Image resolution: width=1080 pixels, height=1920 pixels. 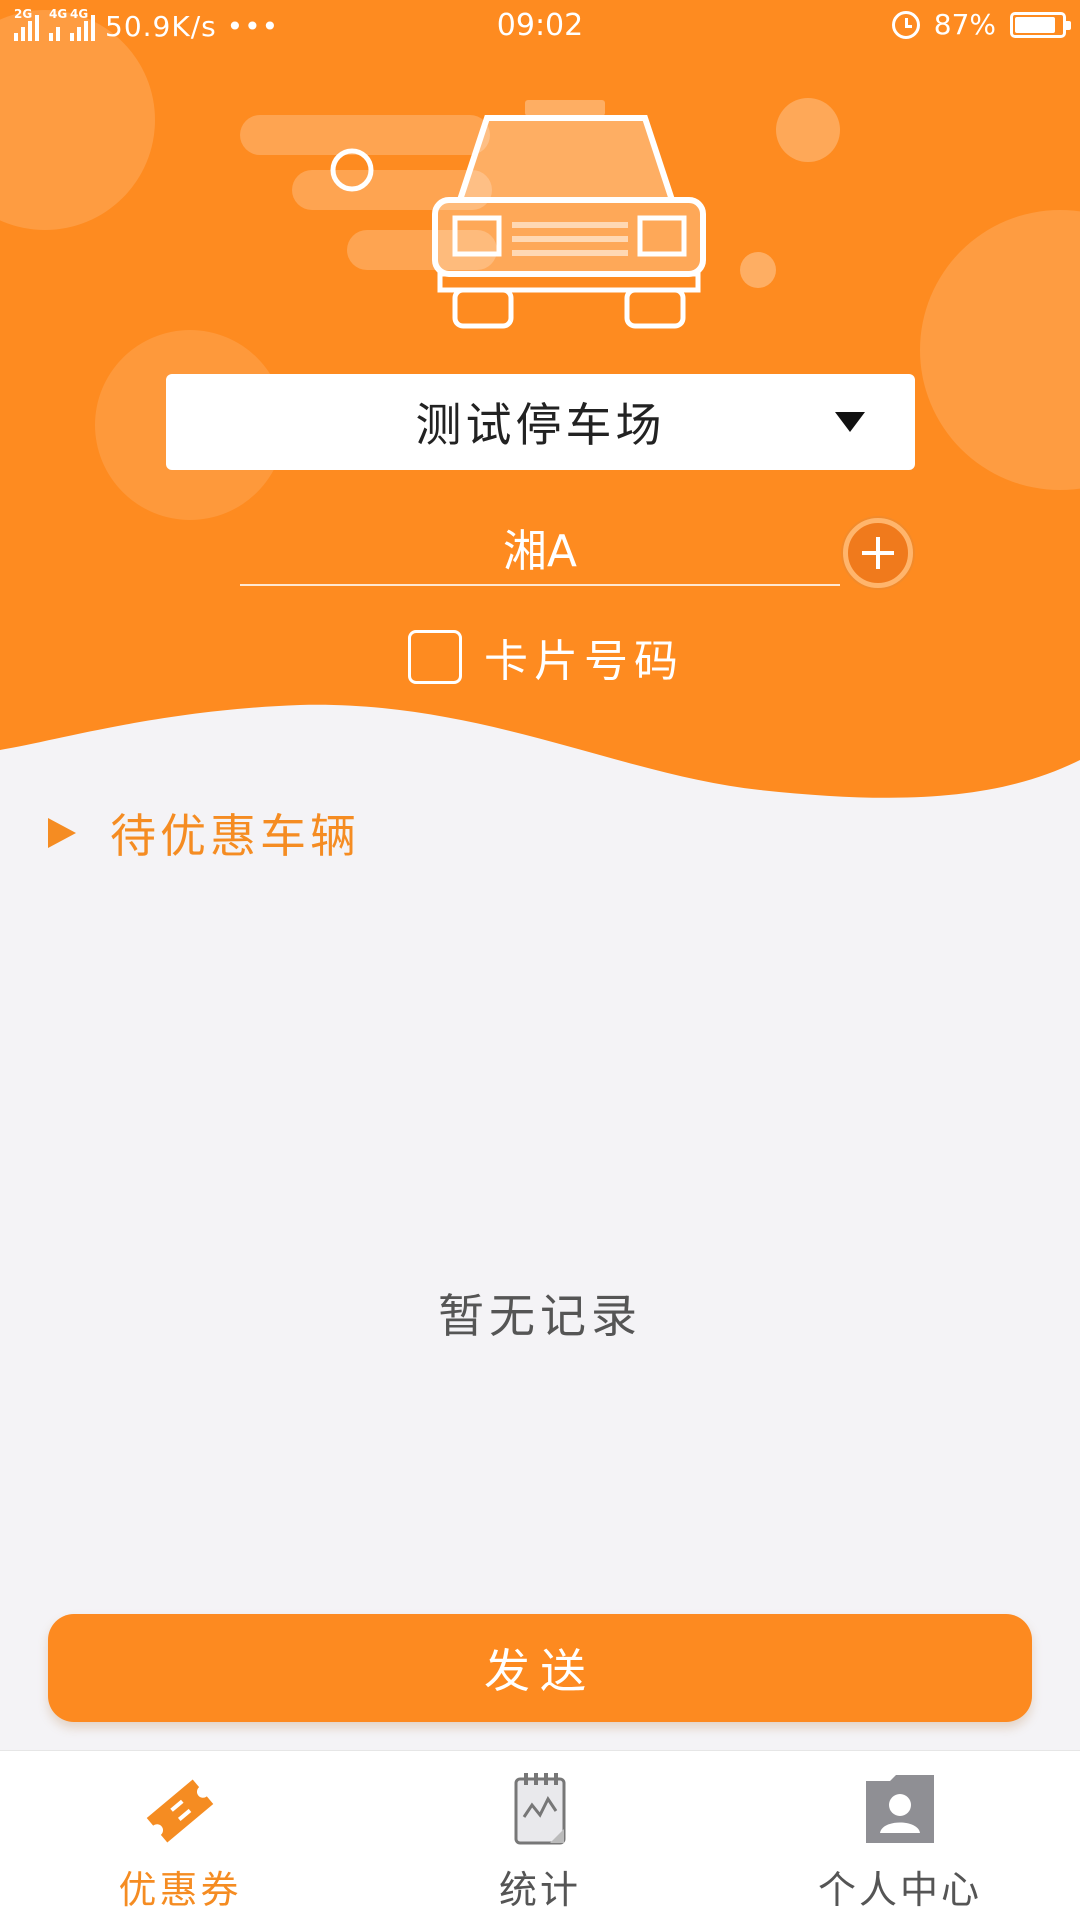 I want to click on plate-number-input, so click(x=540, y=548).